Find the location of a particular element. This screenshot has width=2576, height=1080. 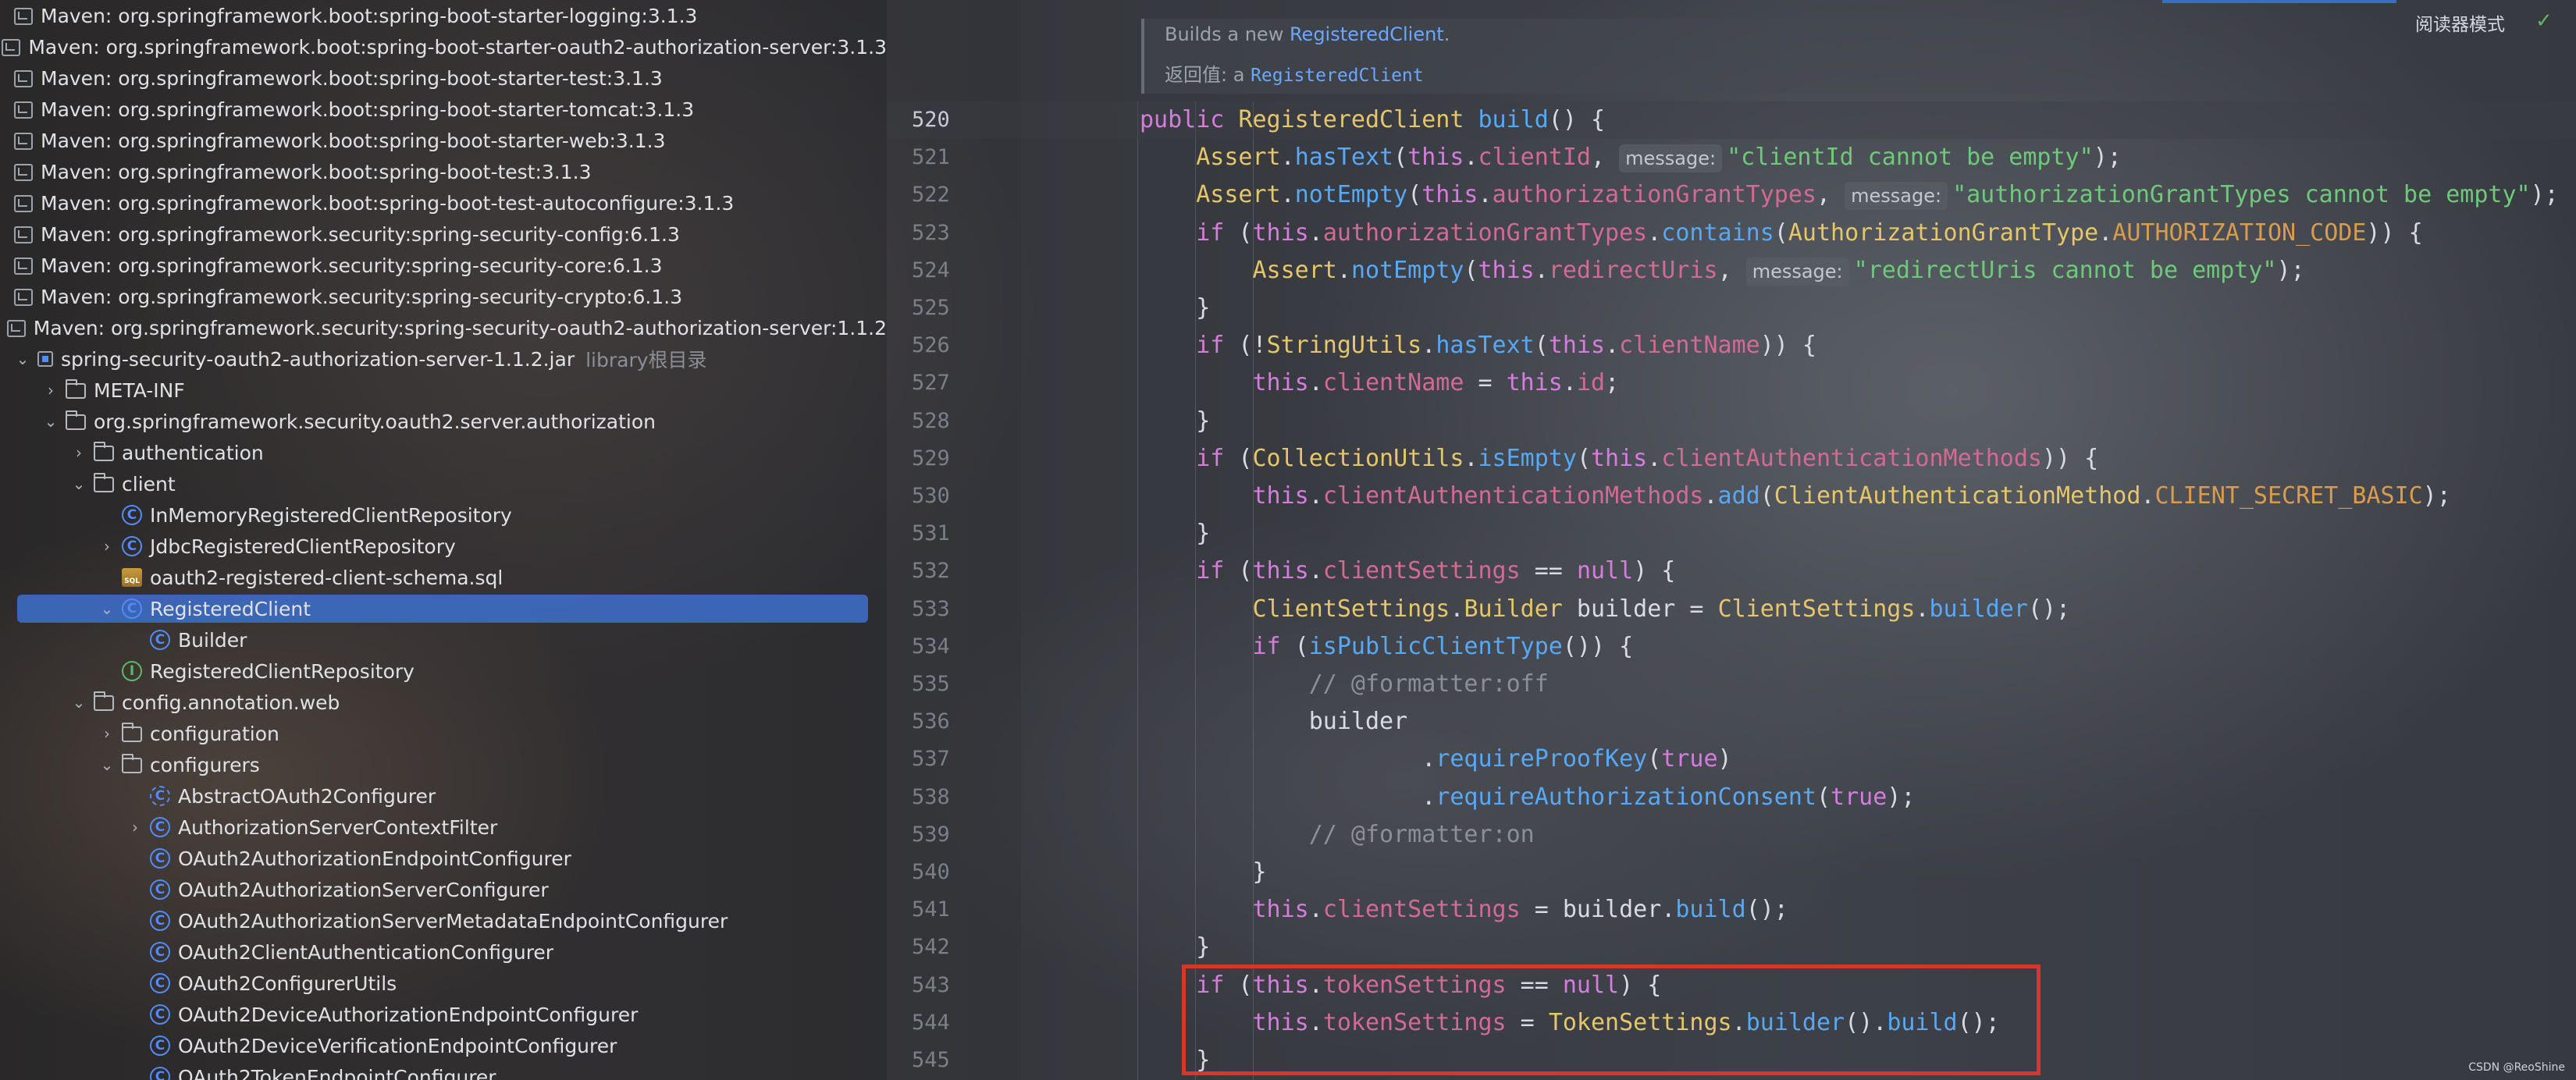

tree-item: C OAuth2AuthorizationEndpointConfigurer is located at coordinates (444, 858).